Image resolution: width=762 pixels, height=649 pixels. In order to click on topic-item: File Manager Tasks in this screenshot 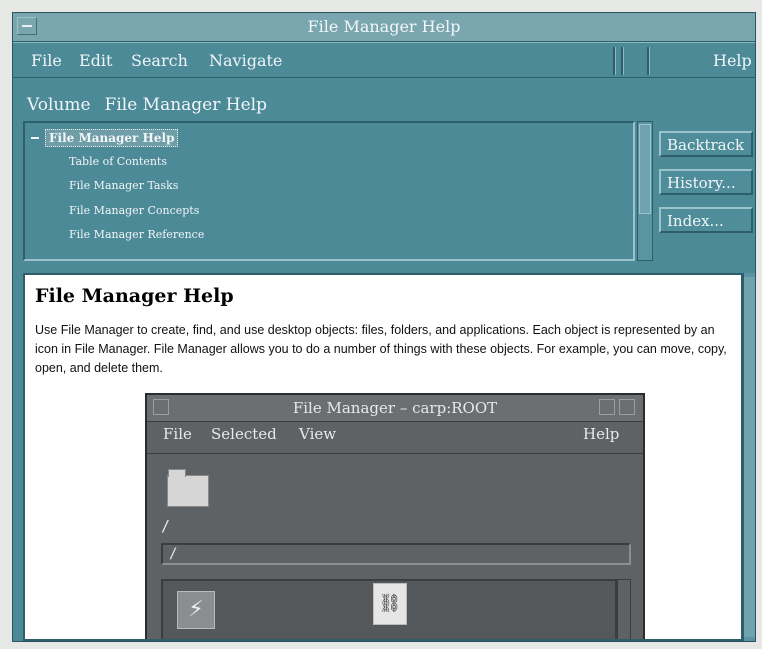, I will do `click(123, 185)`.